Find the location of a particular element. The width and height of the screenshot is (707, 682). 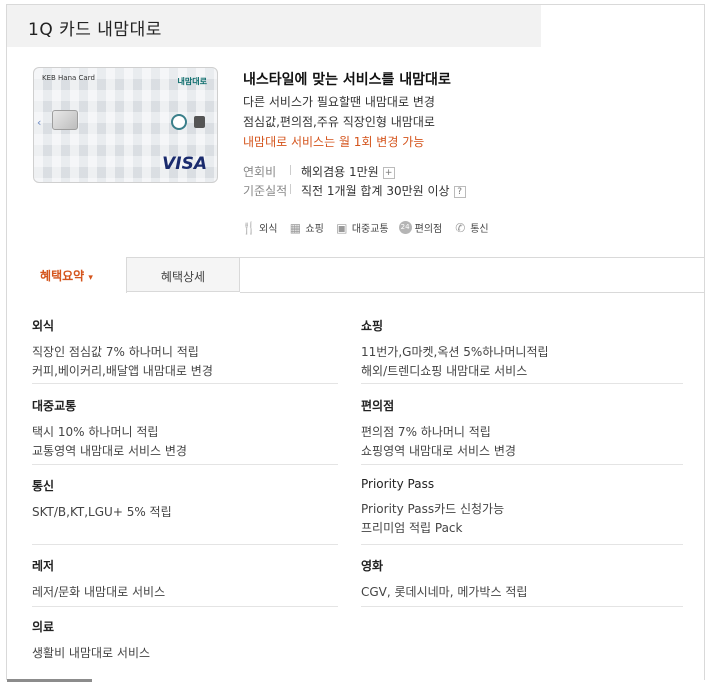

section-line: Priority Pass카드 신청가능 is located at coordinates (433, 509).